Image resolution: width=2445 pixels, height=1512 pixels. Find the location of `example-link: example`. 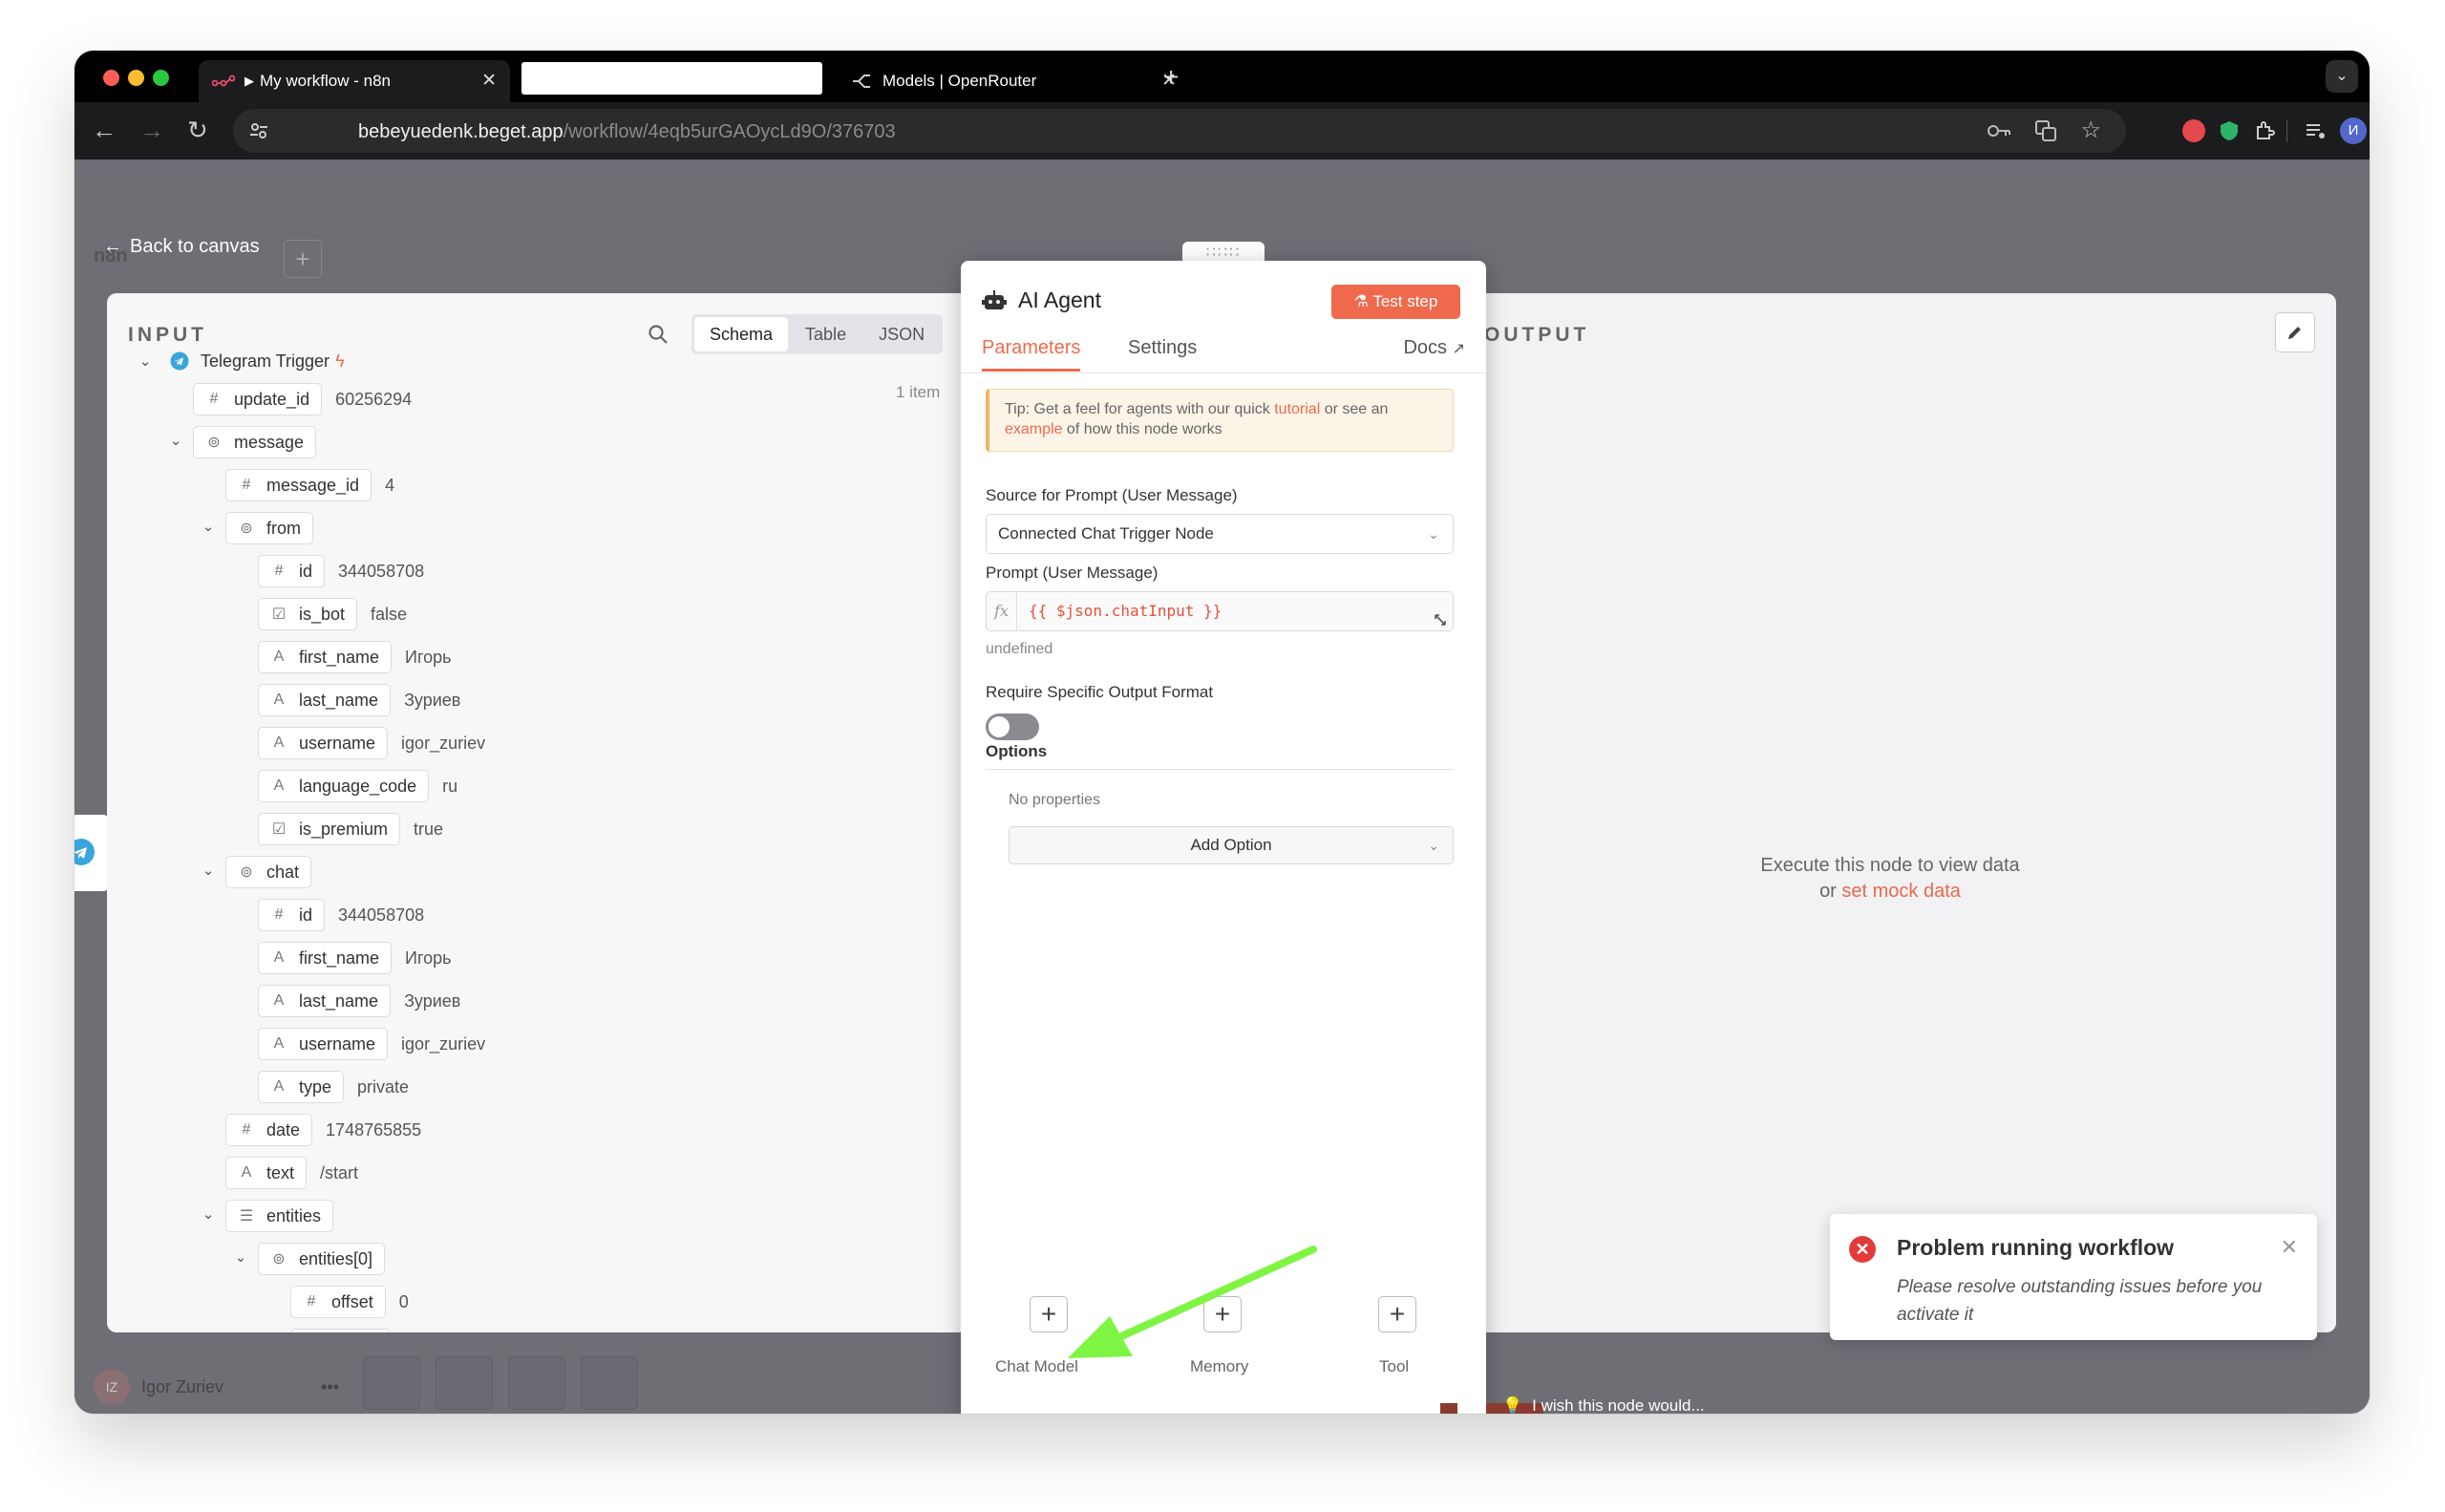

example-link: example is located at coordinates (1033, 429).